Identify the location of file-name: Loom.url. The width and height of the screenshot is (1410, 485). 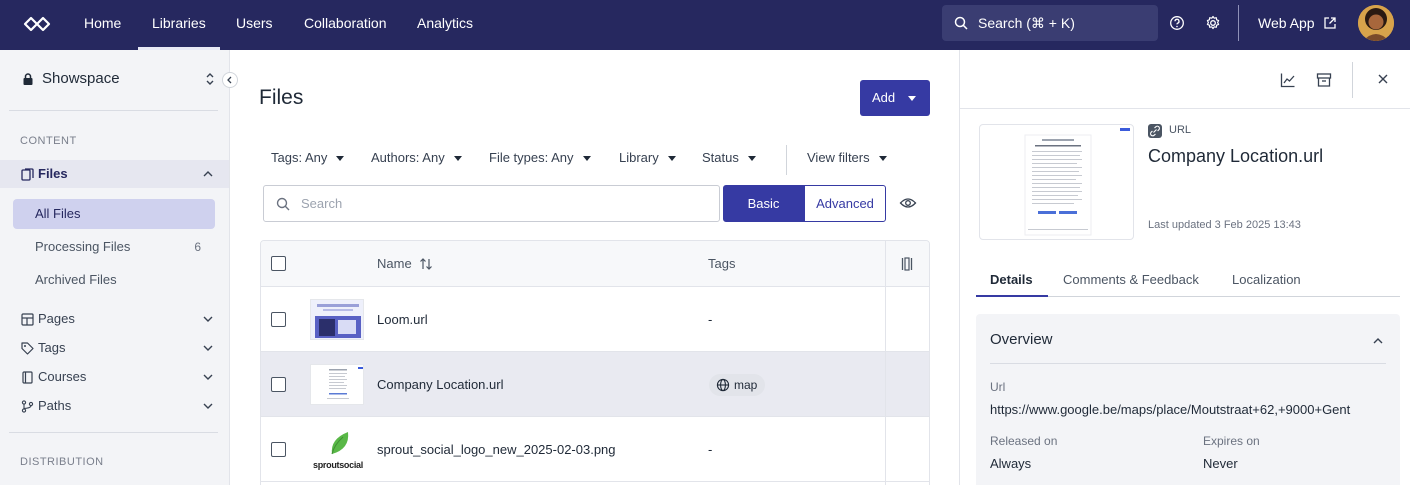
(402, 319).